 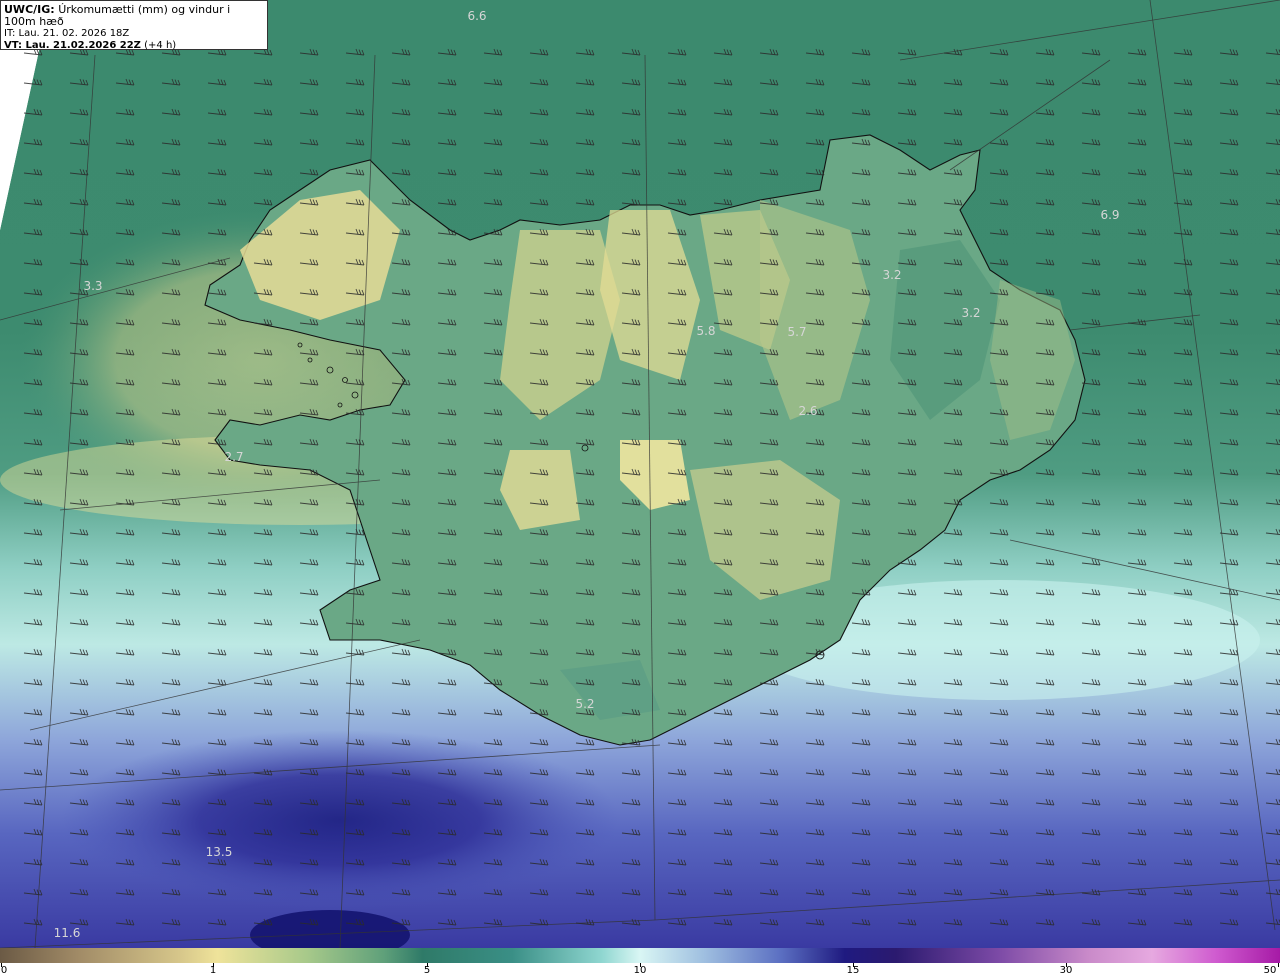 I want to click on max-value-label: 5.2, so click(x=585, y=704).